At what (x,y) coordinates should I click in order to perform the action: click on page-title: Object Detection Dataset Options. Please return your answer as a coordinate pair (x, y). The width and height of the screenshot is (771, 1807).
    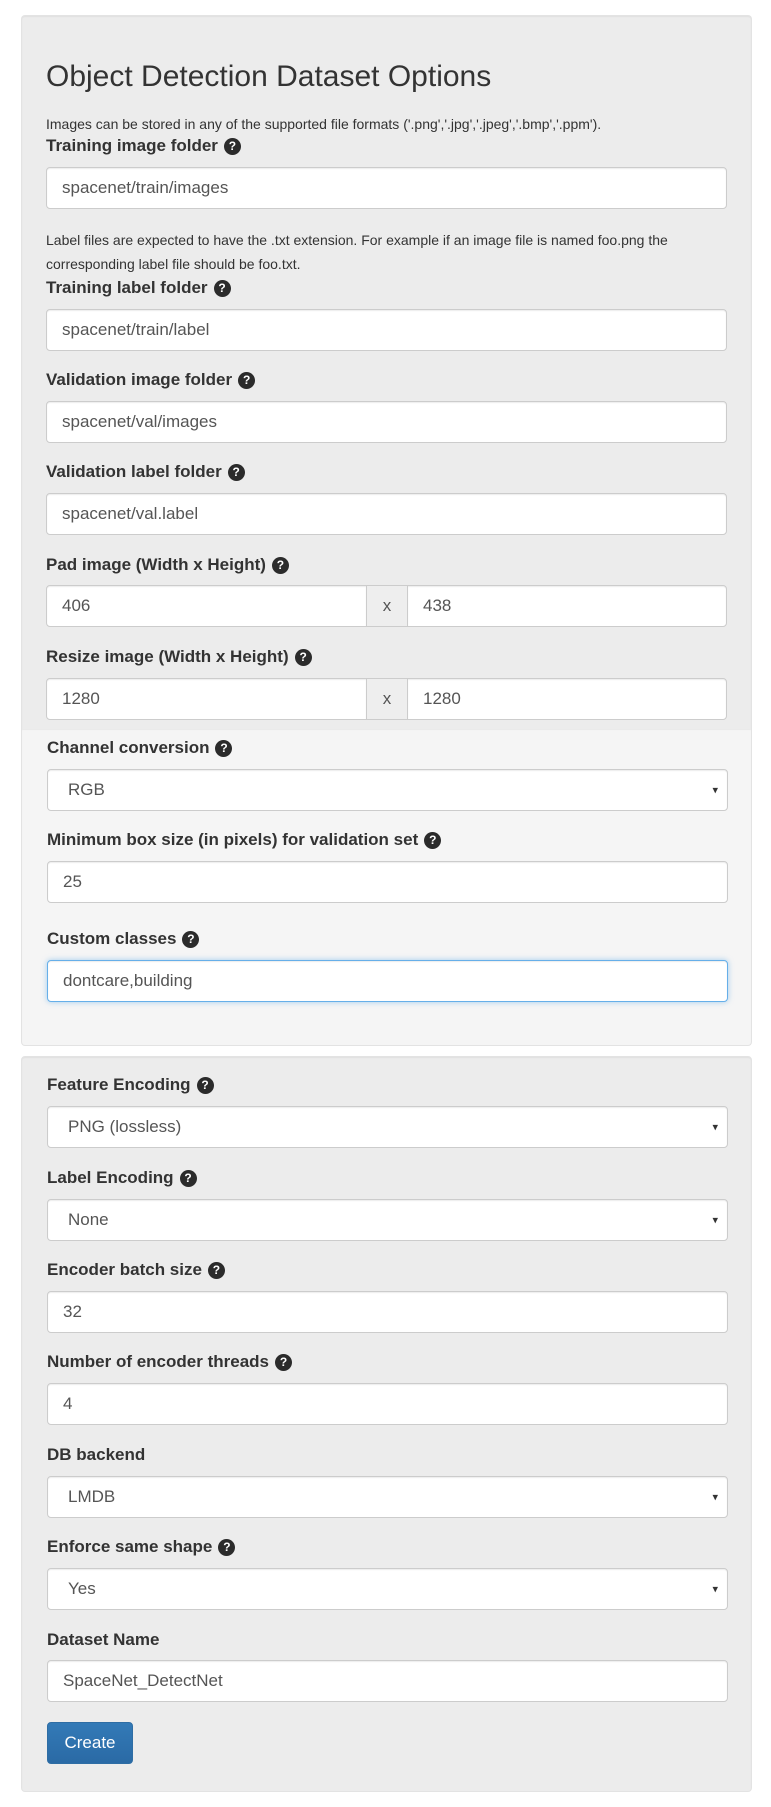
    Looking at the image, I should click on (269, 76).